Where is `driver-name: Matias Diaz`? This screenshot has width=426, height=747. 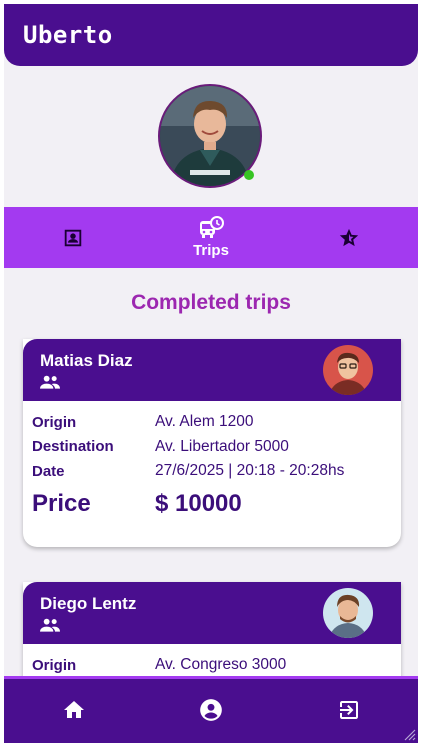 driver-name: Matias Diaz is located at coordinates (86, 360).